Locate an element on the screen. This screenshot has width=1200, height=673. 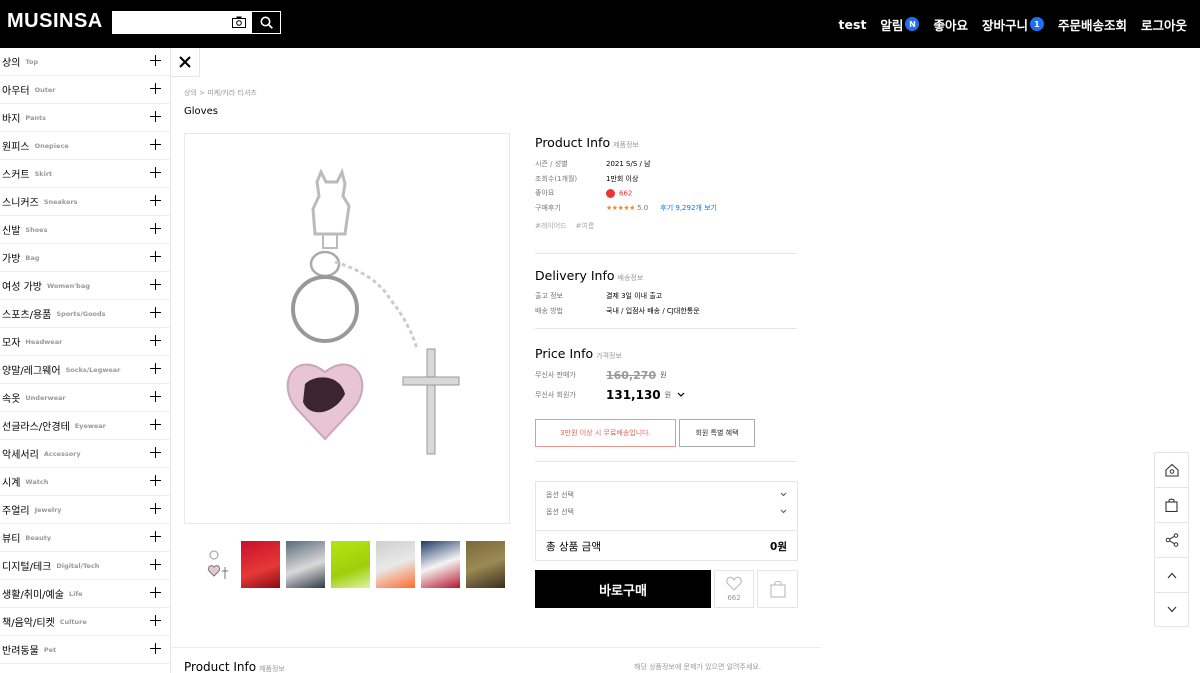
sidebar-category: 디지털/테크 Digital/Tech is located at coordinates (85, 566).